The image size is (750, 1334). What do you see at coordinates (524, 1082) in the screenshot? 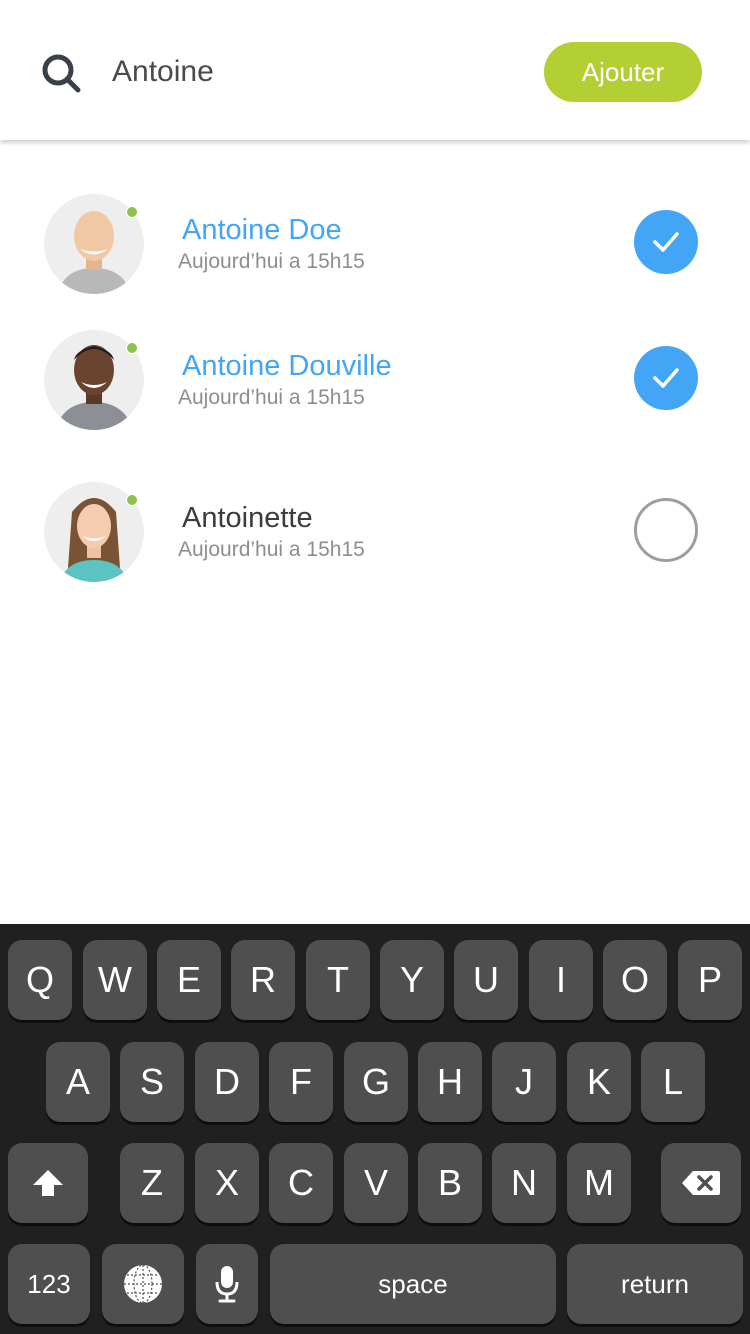
I see `key-j: J` at bounding box center [524, 1082].